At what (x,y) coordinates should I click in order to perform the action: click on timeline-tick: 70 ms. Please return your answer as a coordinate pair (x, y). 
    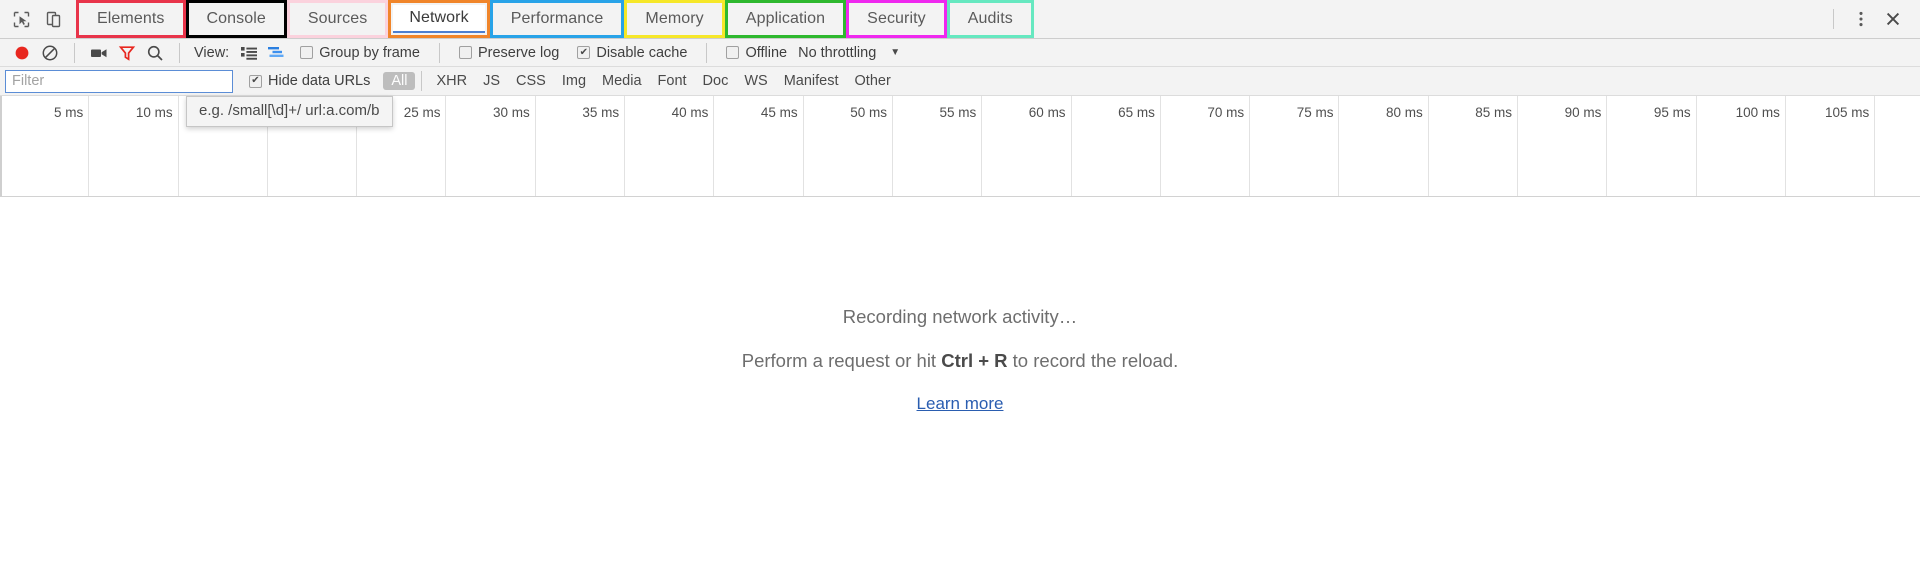
    Looking at the image, I should click on (1206, 146).